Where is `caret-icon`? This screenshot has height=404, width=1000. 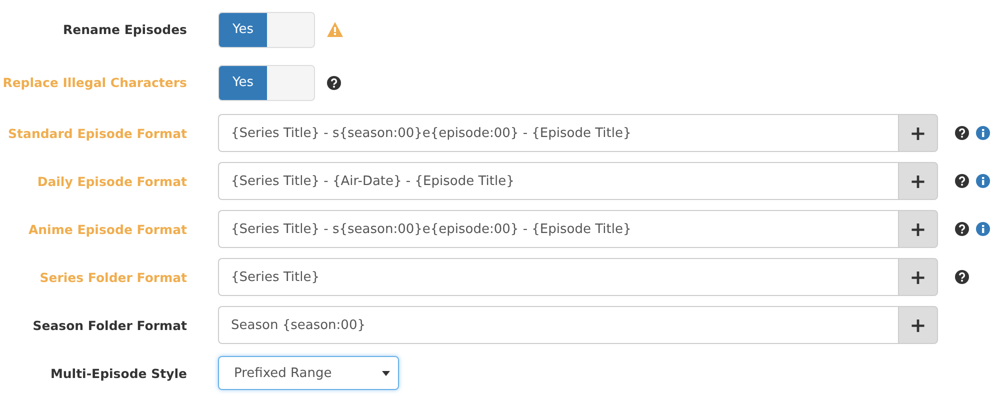
caret-icon is located at coordinates (386, 373).